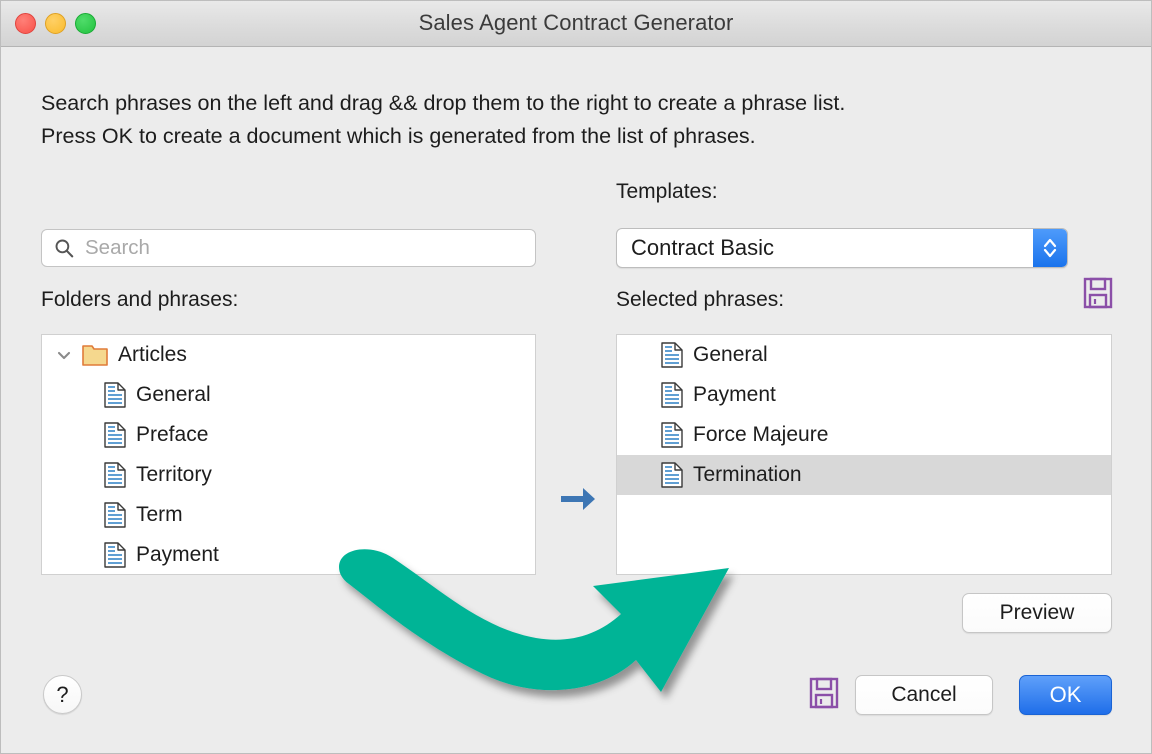 The width and height of the screenshot is (1152, 754). I want to click on search-icon, so click(64, 248).